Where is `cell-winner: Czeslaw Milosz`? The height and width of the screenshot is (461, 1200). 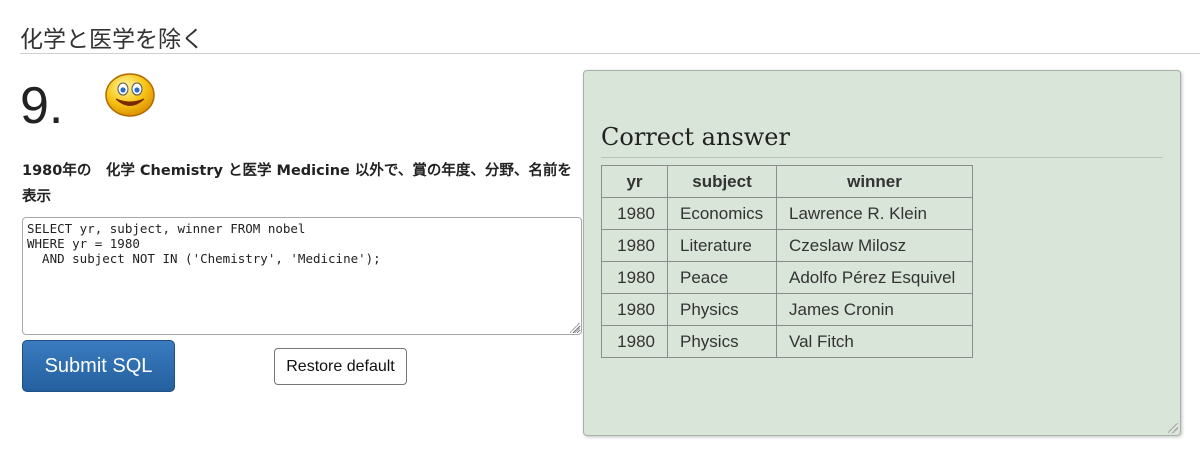 cell-winner: Czeslaw Milosz is located at coordinates (874, 245).